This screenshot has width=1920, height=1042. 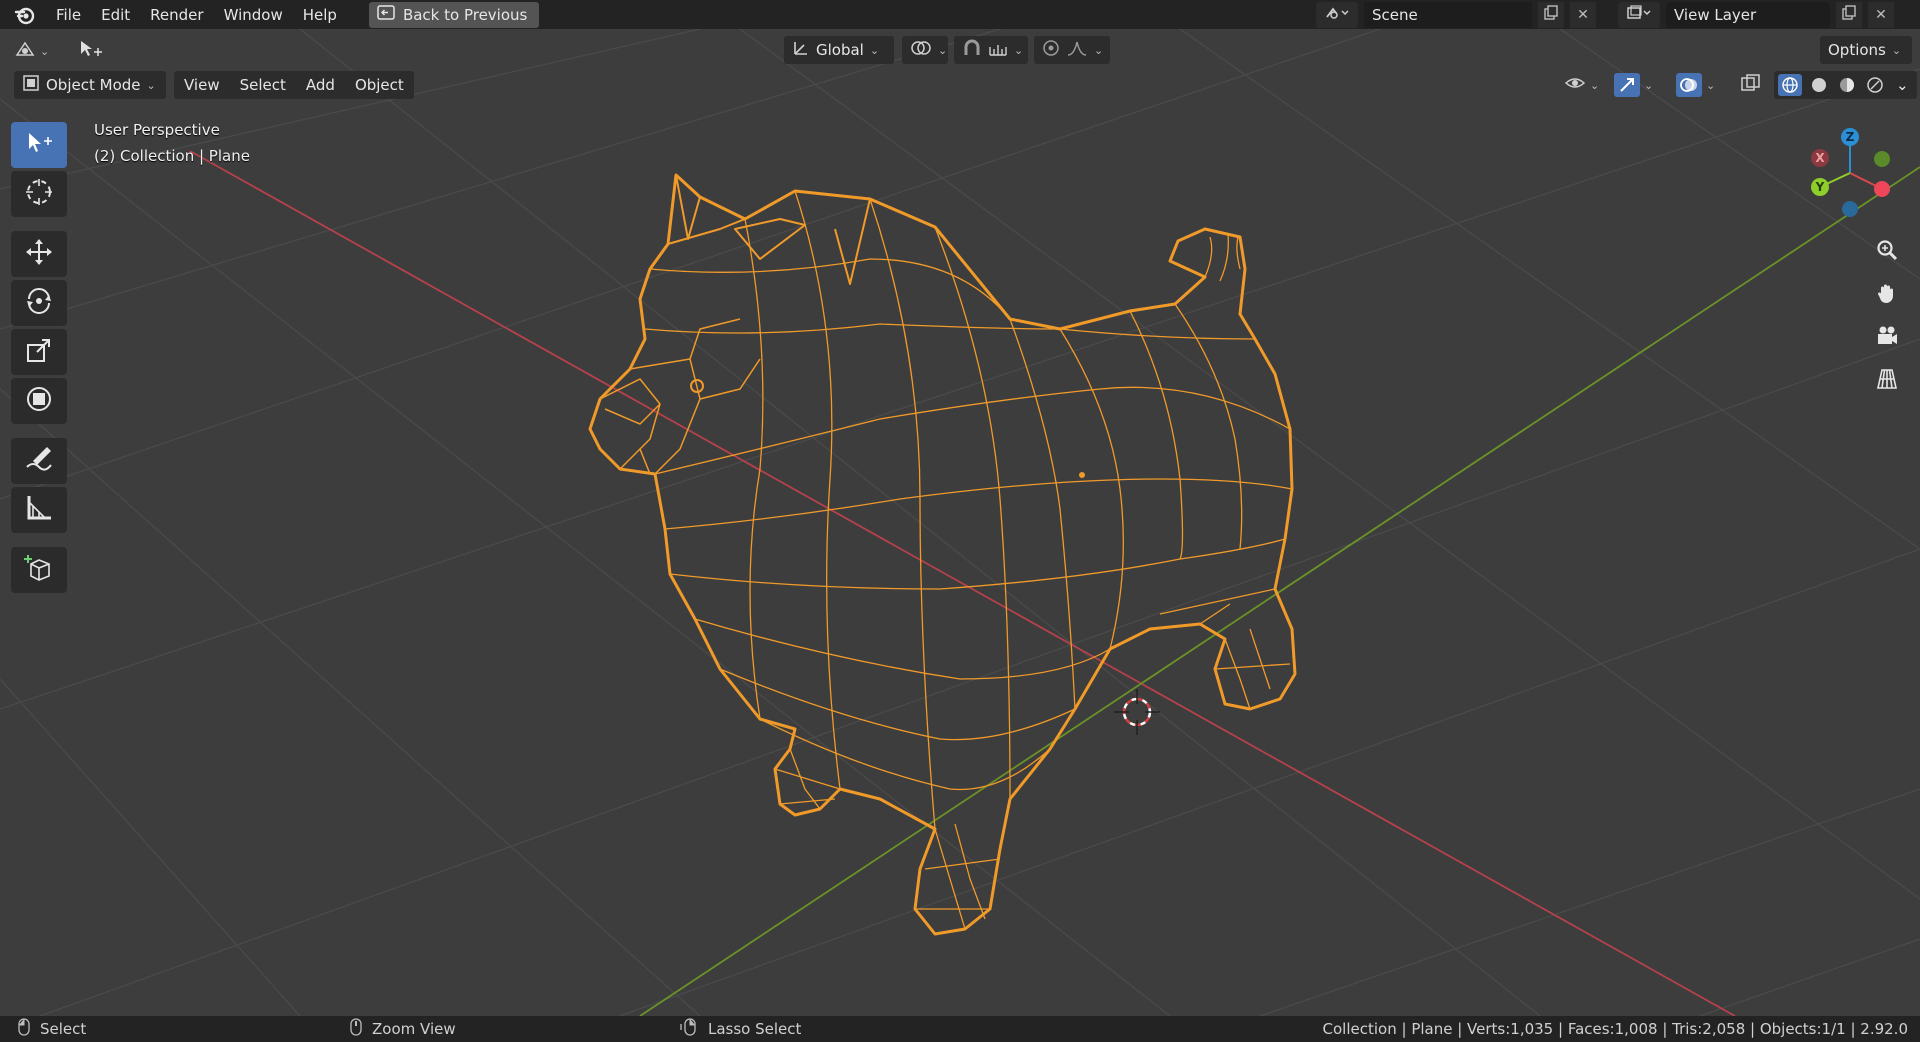 What do you see at coordinates (25, 15) in the screenshot?
I see `blender-logo-icon` at bounding box center [25, 15].